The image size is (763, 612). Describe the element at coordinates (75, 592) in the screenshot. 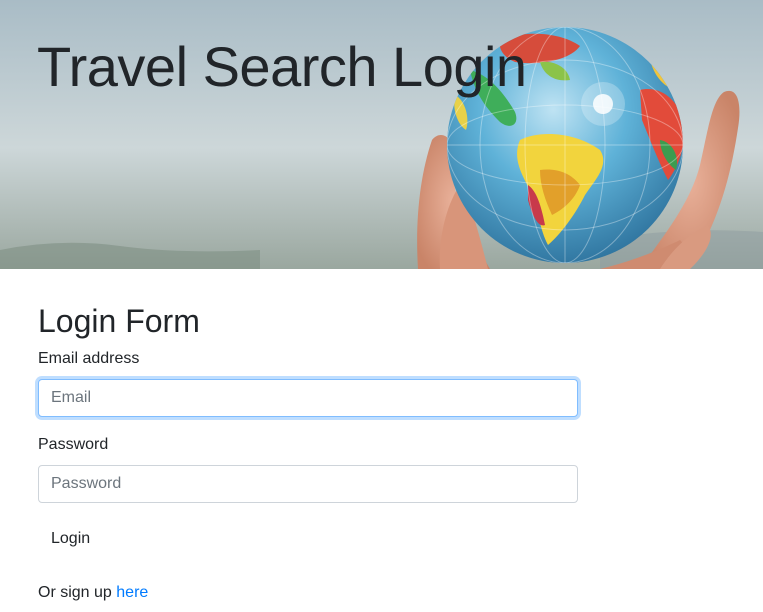

I see `signup-prefix: Or sign up` at that location.